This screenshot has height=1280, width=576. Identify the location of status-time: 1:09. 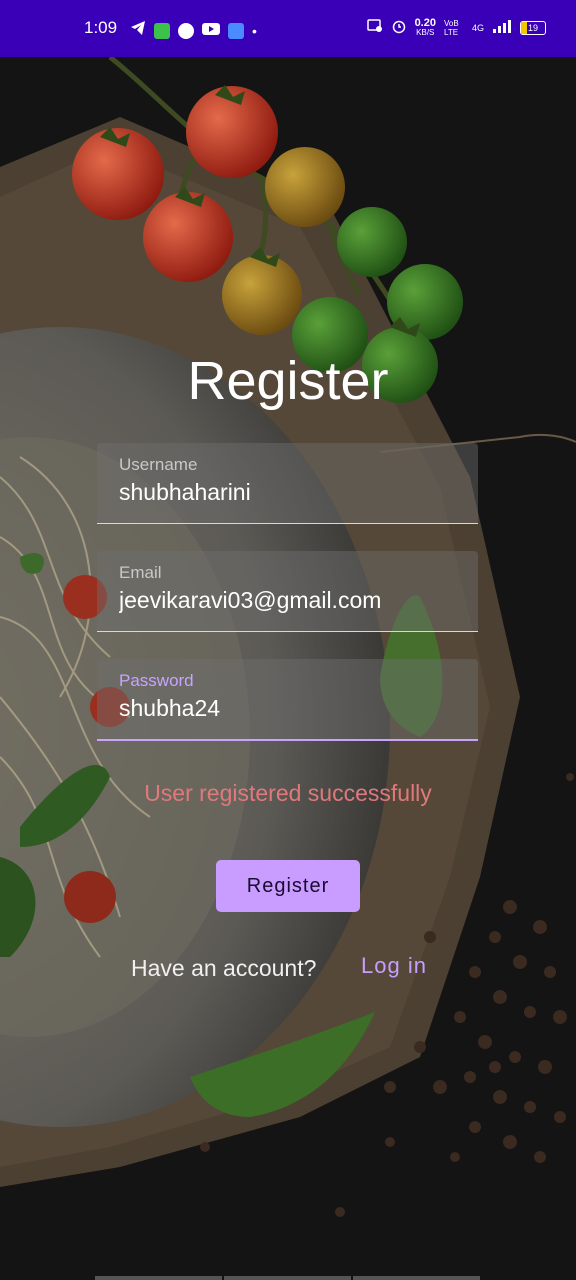
(101, 27).